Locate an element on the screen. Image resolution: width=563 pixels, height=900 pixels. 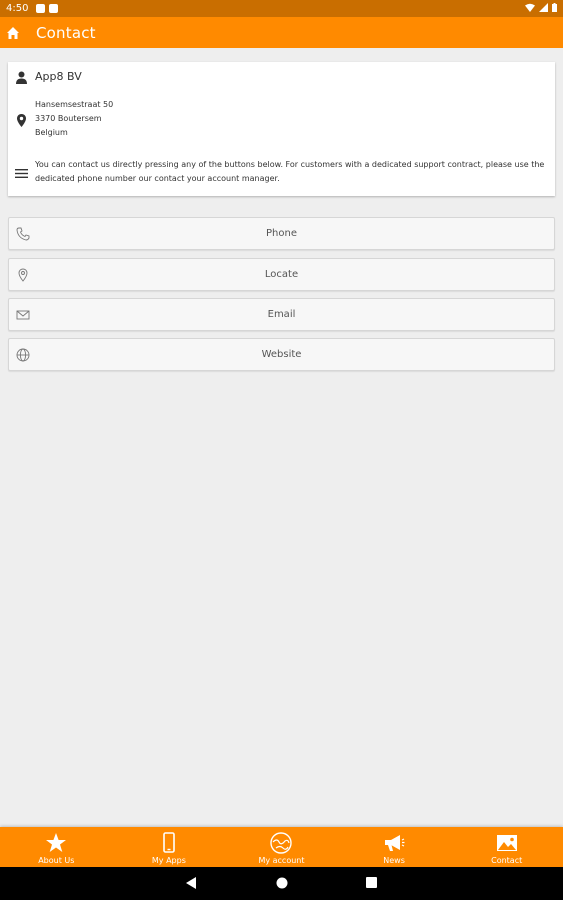
page-title: Contact is located at coordinates (66, 32).